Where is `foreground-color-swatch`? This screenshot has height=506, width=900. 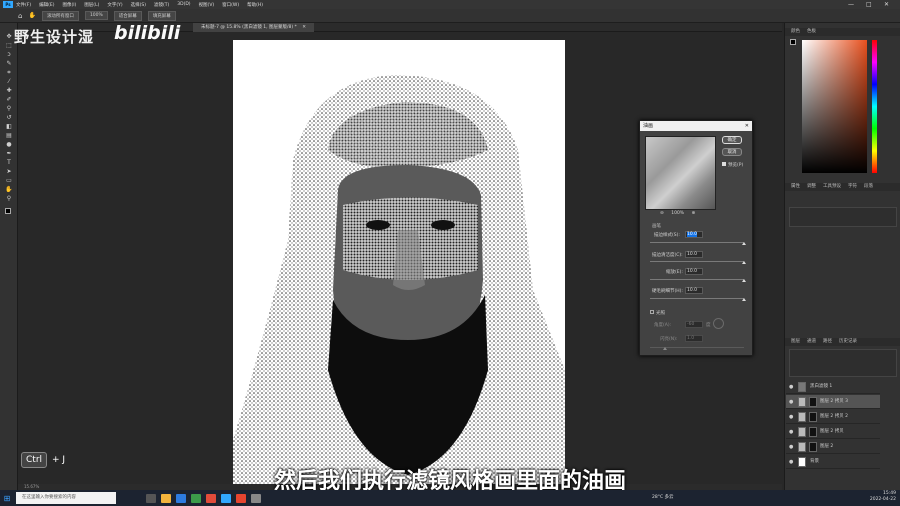
foreground-color-swatch is located at coordinates (8, 211).